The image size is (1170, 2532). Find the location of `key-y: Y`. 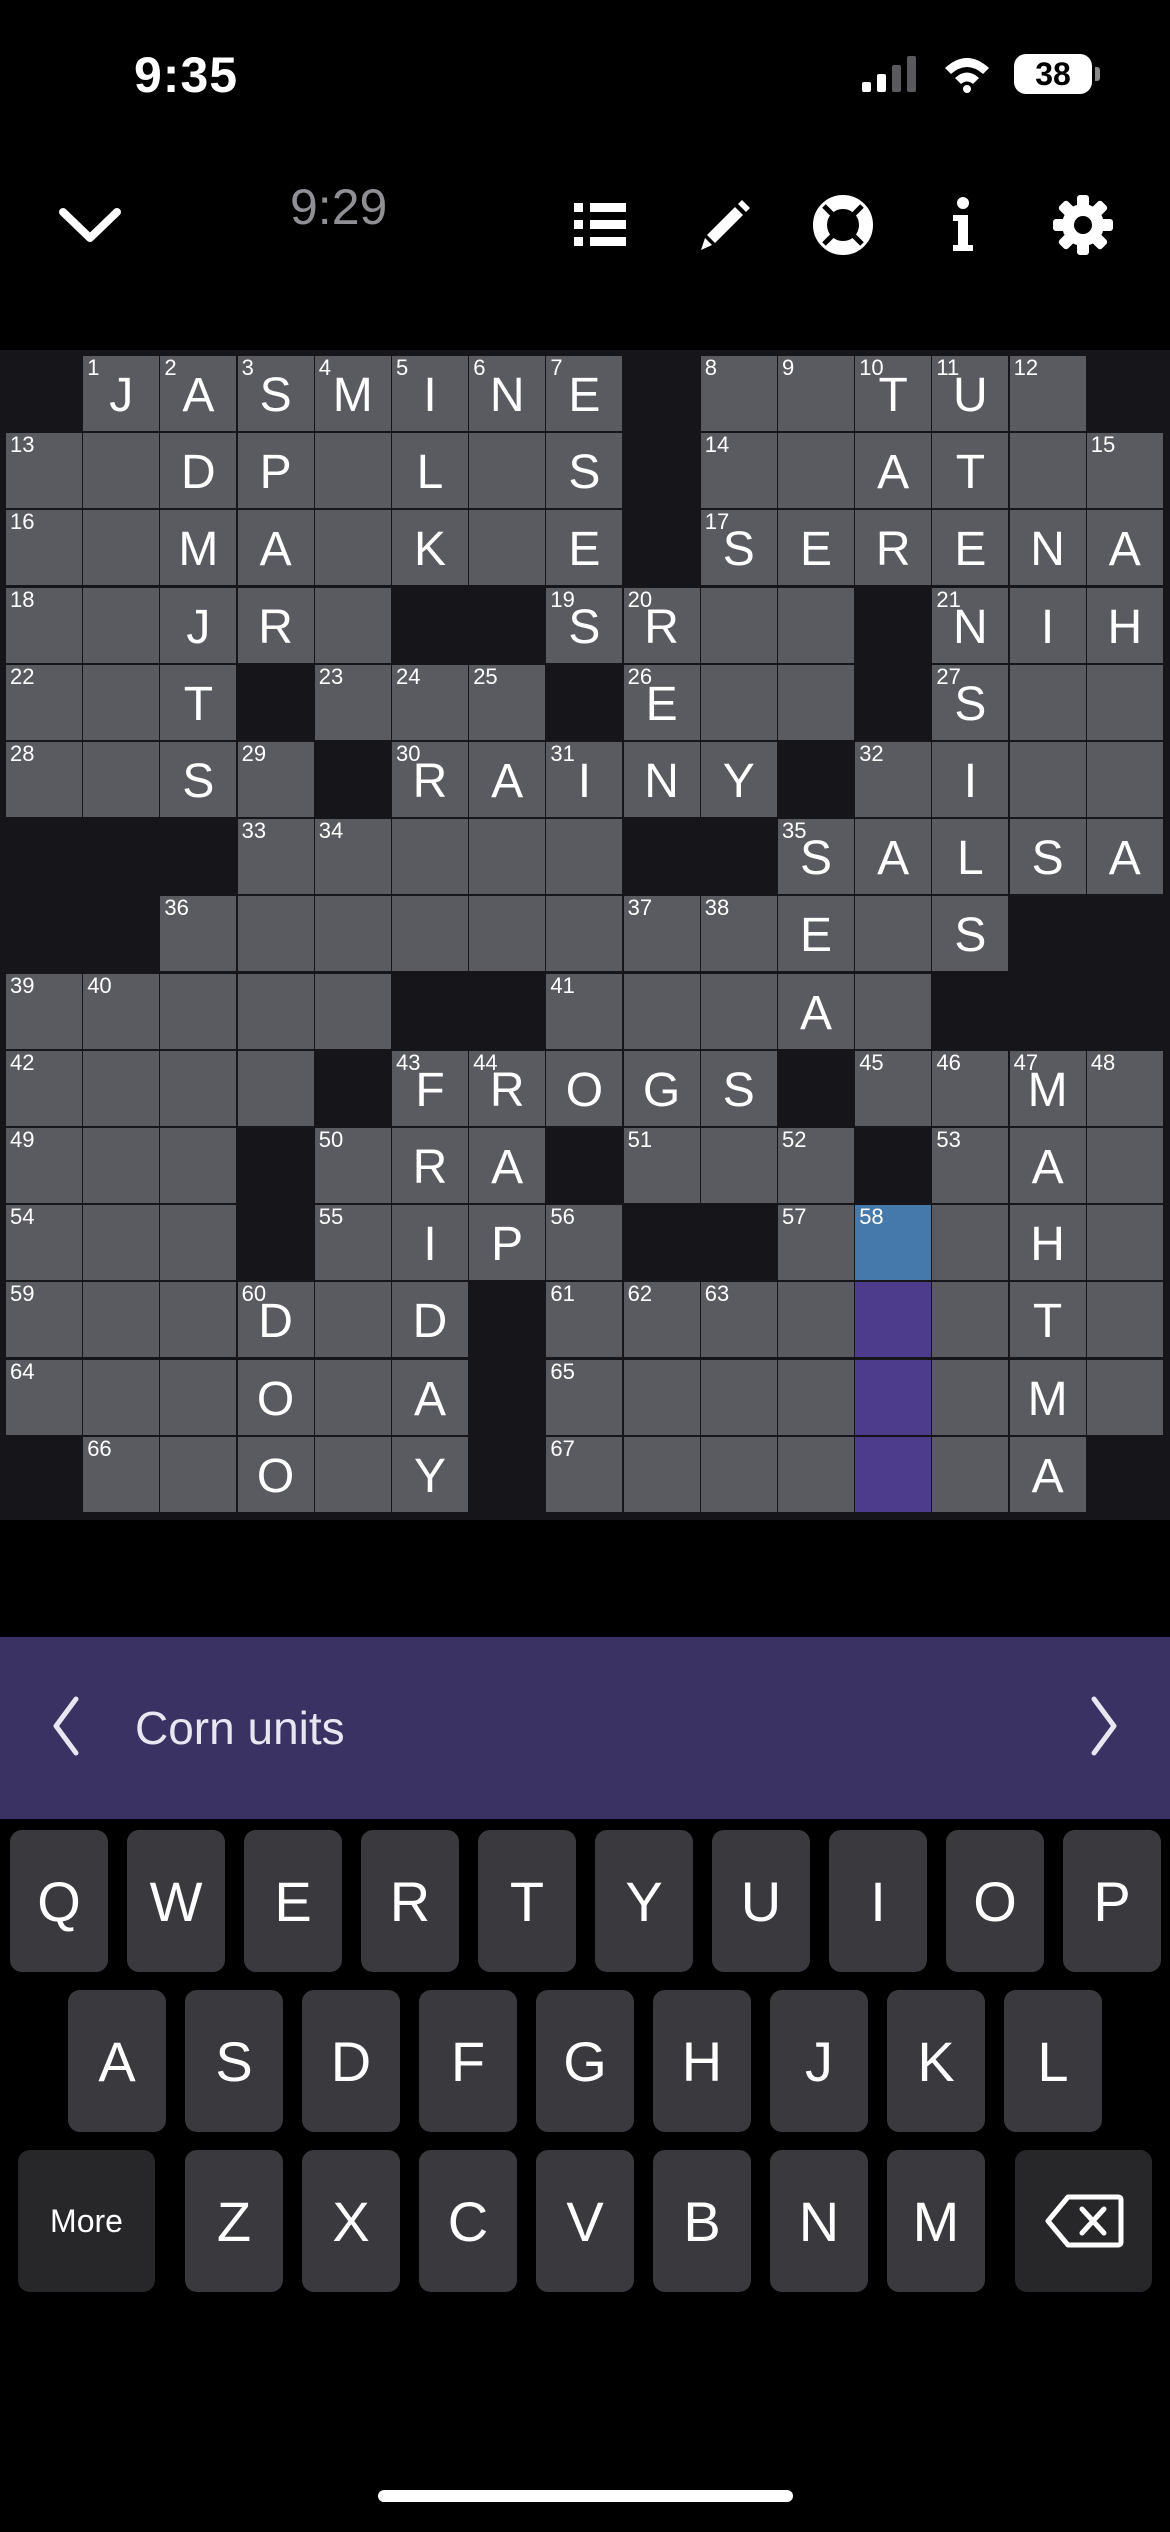

key-y: Y is located at coordinates (644, 1901).